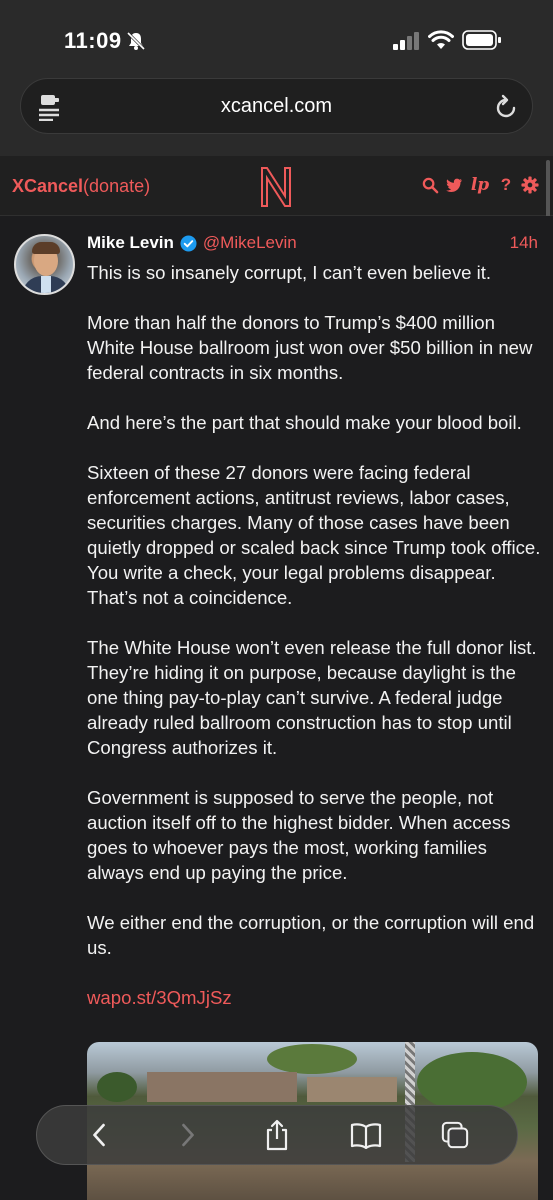 The image size is (553, 1200). Describe the element at coordinates (276, 35) in the screenshot. I see `status-bar: 11:09` at that location.